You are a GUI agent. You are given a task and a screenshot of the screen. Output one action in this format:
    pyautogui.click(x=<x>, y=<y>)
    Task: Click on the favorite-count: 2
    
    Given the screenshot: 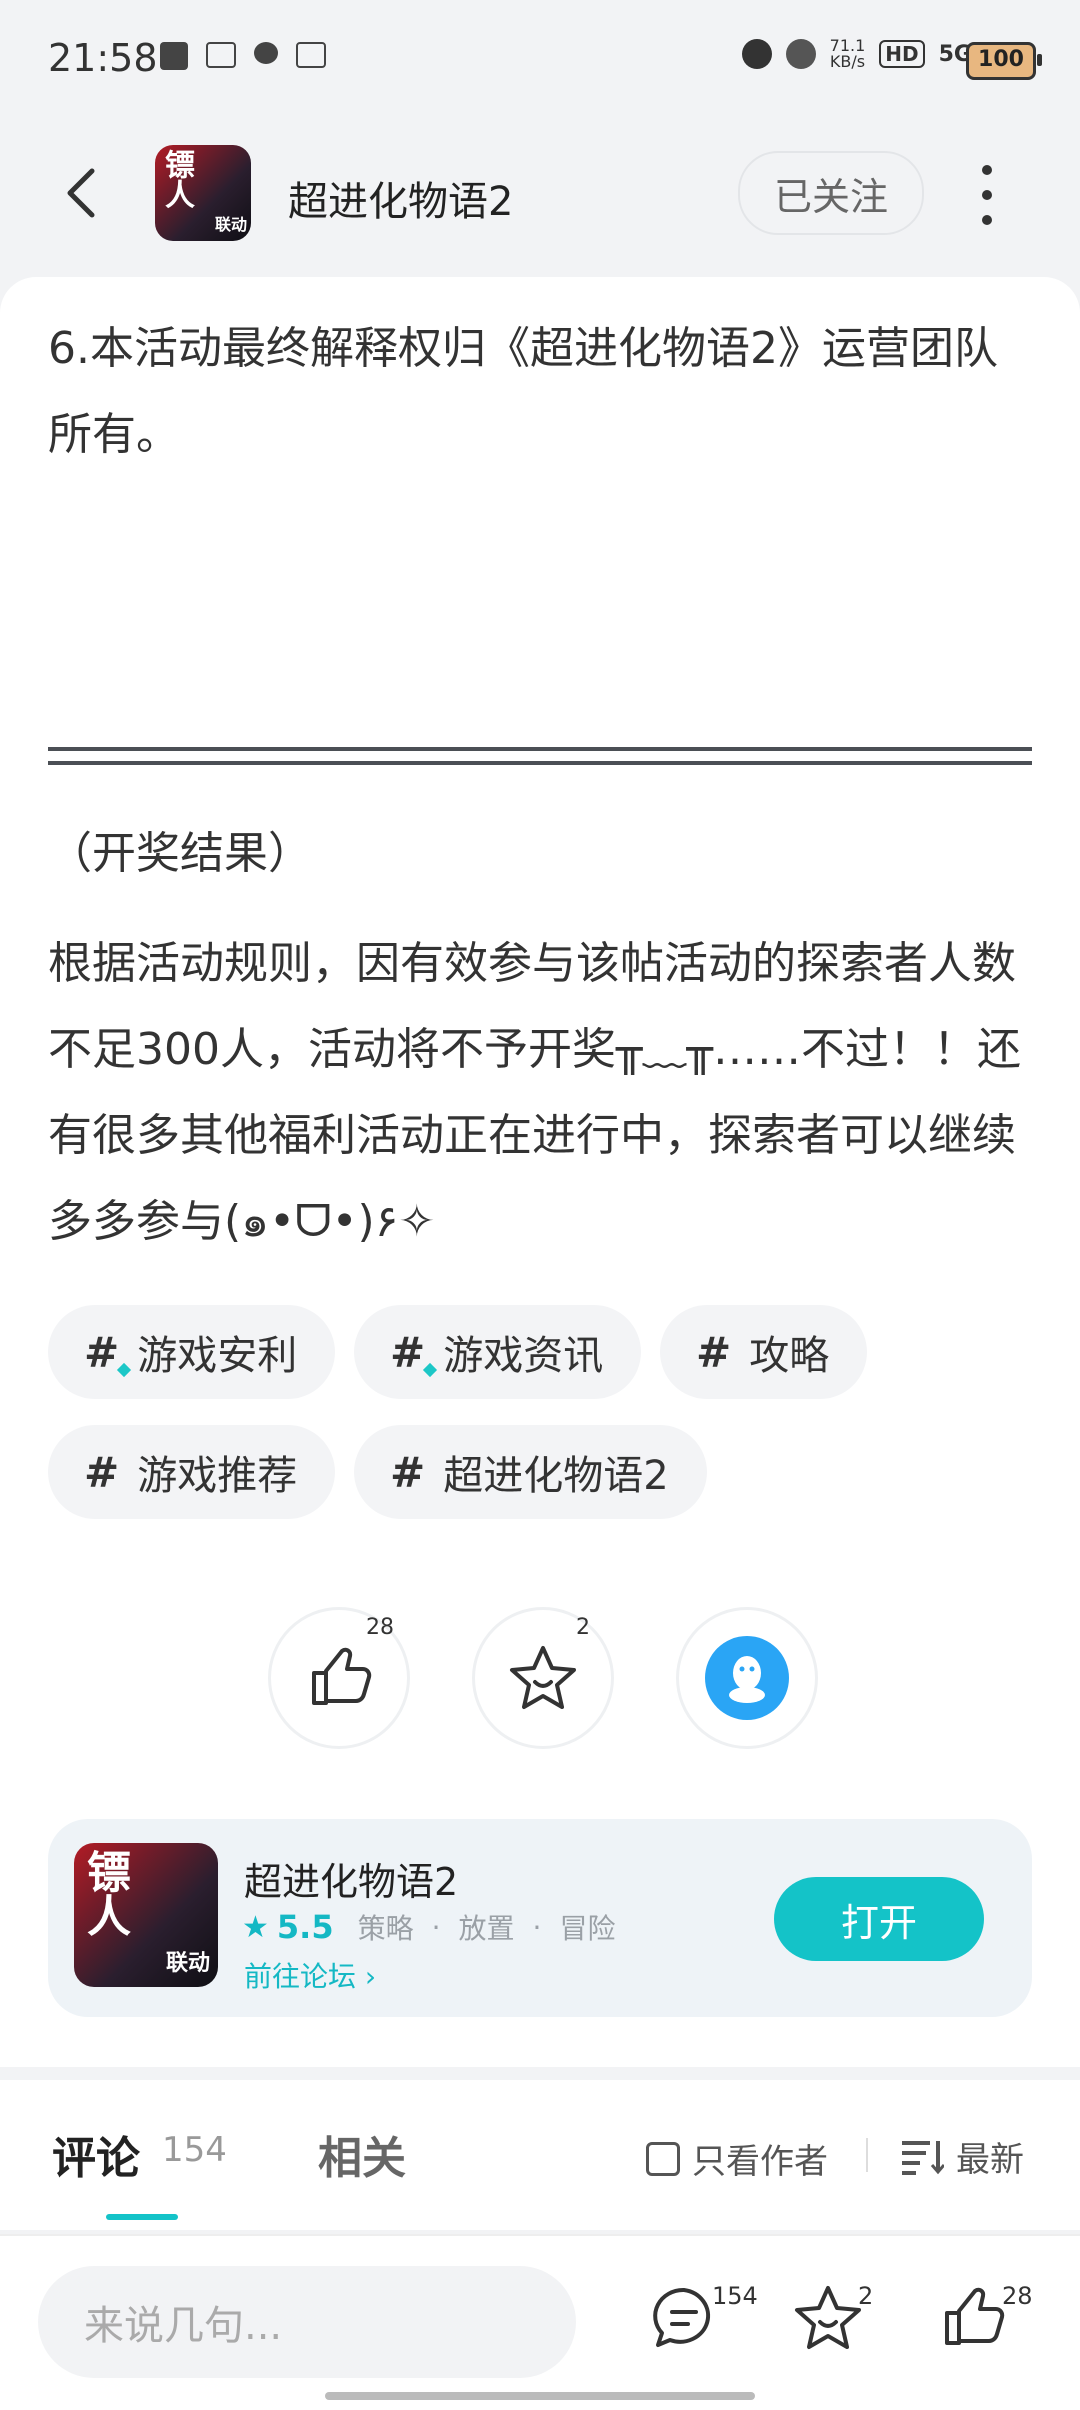 What is the action you would take?
    pyautogui.click(x=583, y=1627)
    